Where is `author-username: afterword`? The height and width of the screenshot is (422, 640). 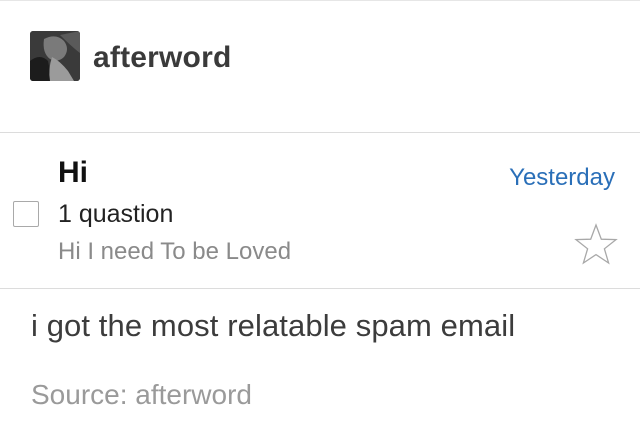 author-username: afterword is located at coordinates (162, 58).